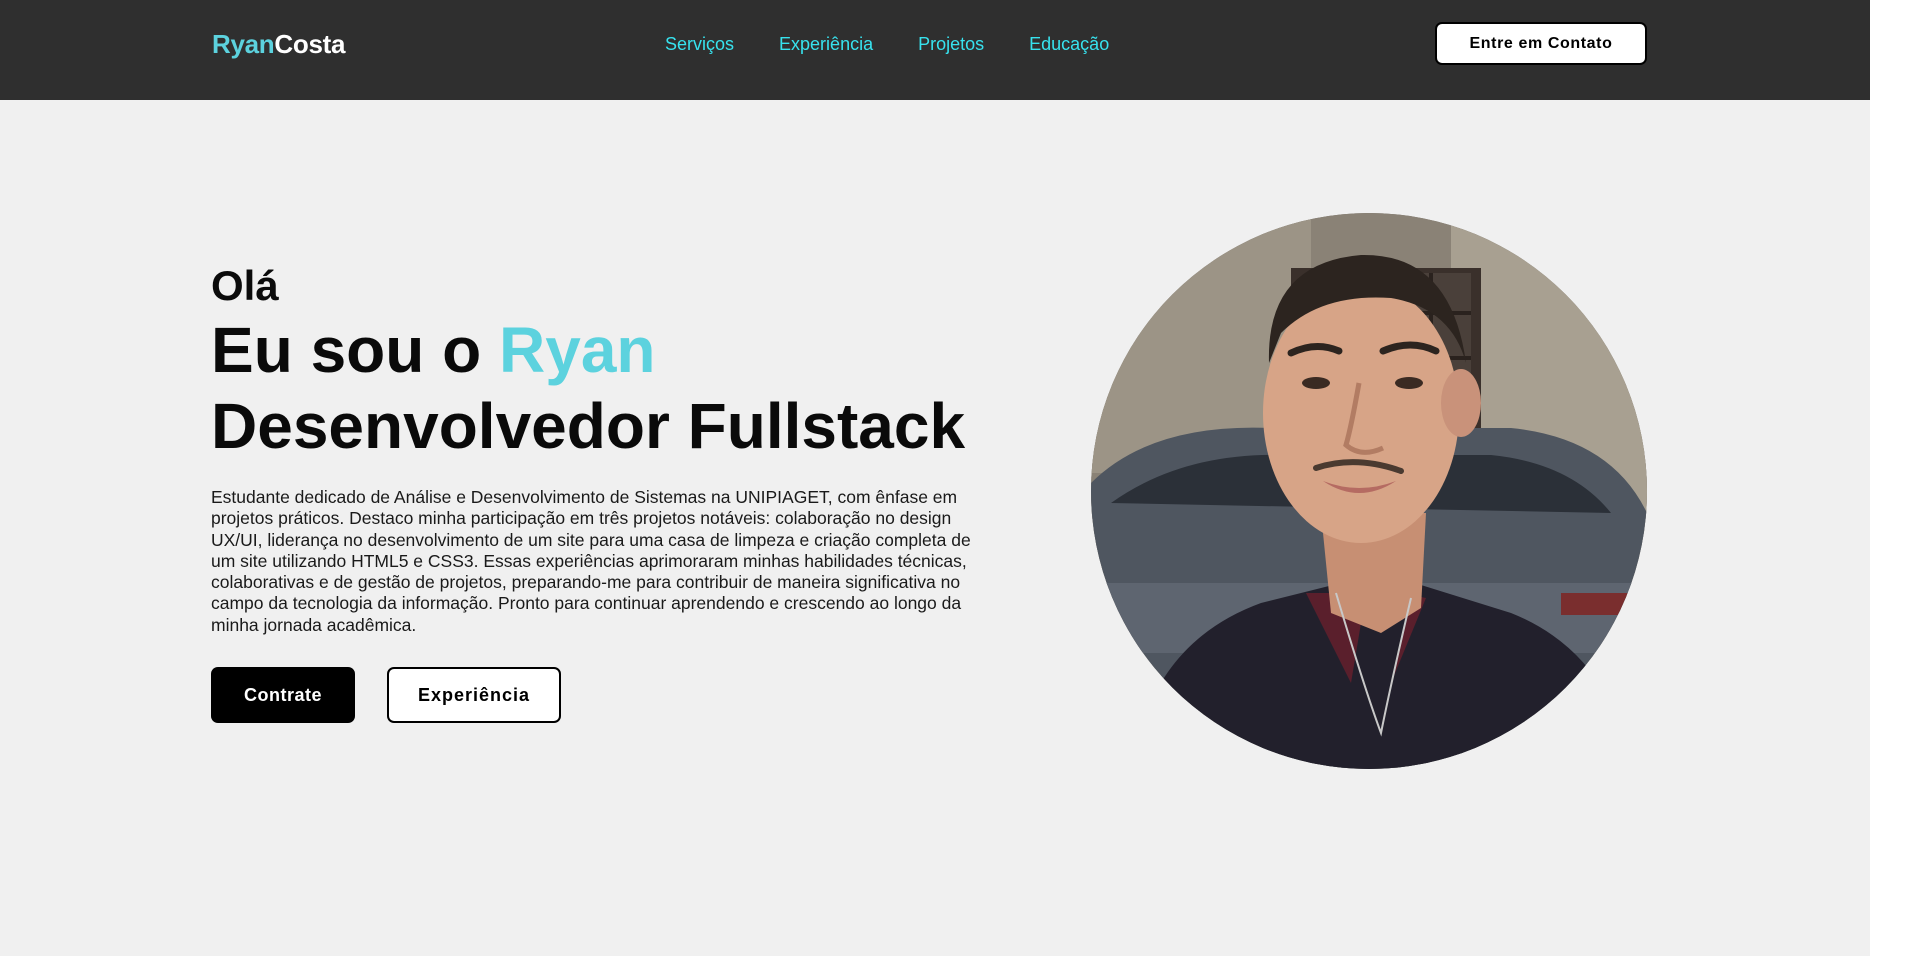 This screenshot has height=956, width=1907. I want to click on nav-link-projetos: Projetos, so click(951, 44).